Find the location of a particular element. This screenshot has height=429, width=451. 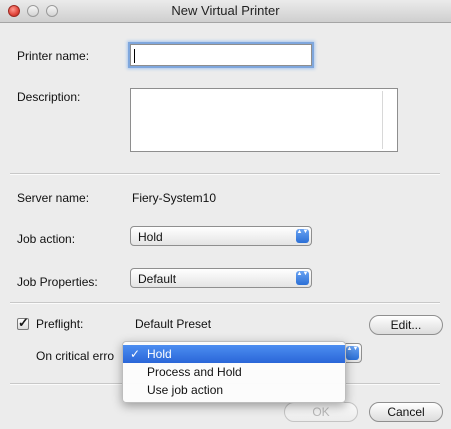

preflight-preset-value: Default Preset is located at coordinates (173, 324).